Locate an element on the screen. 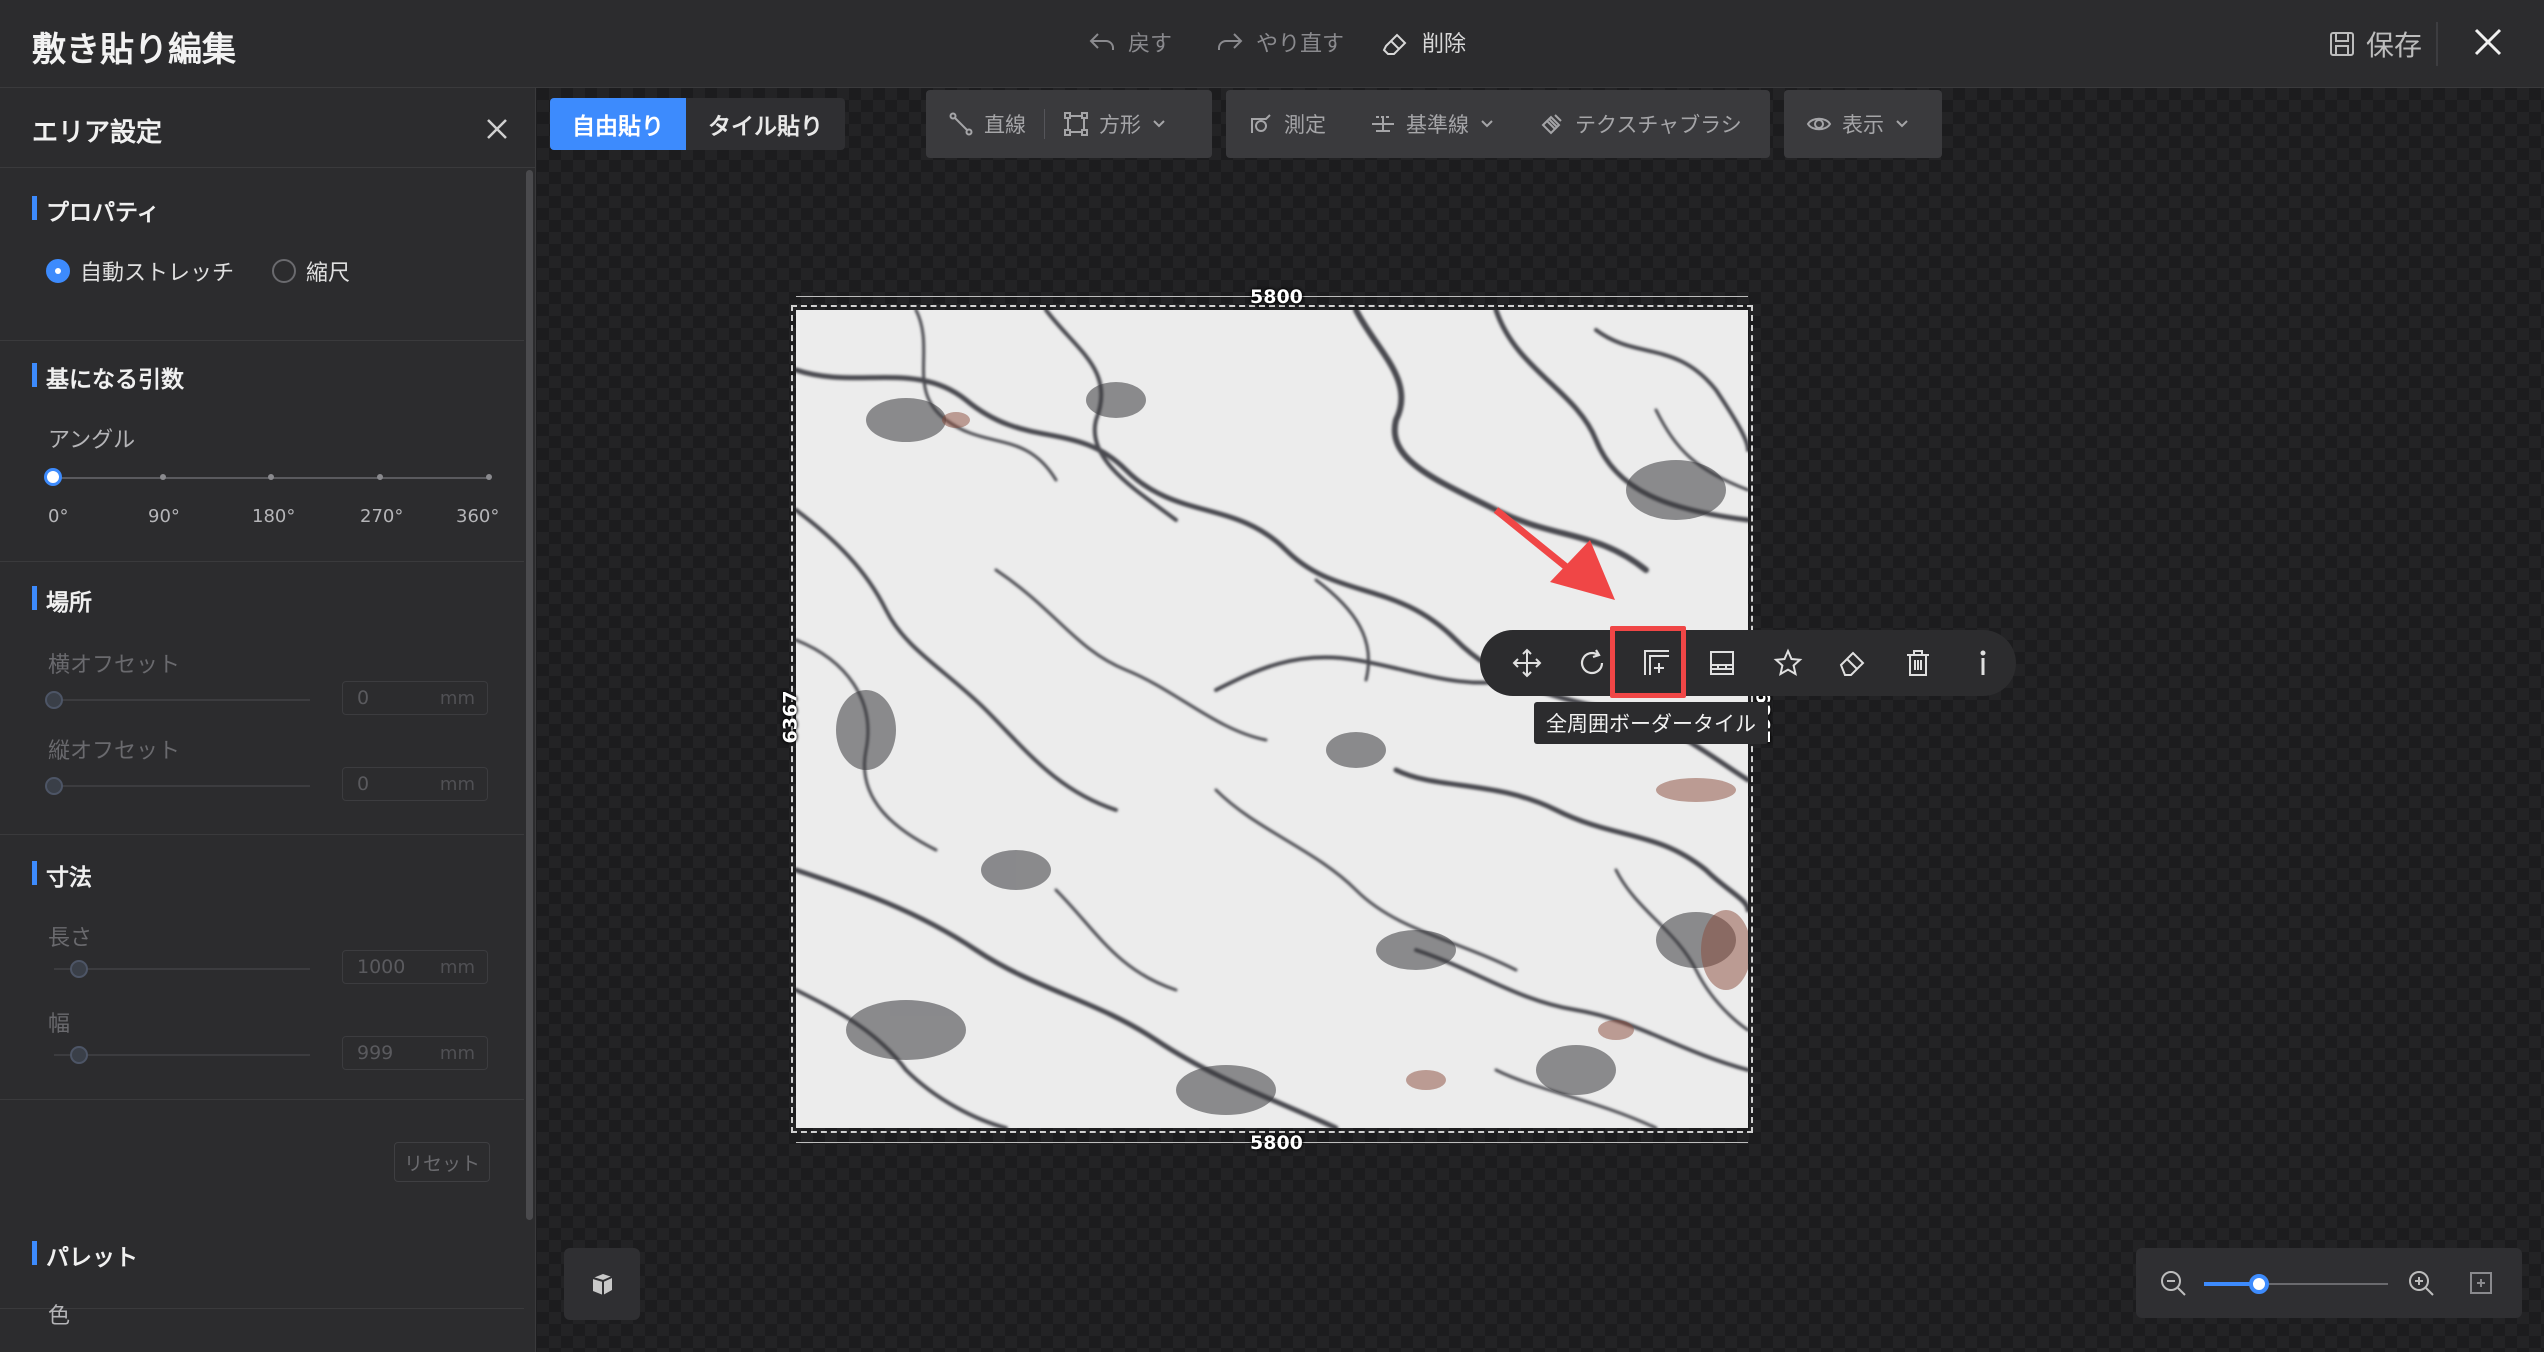  measure-icon is located at coordinates (1261, 123).